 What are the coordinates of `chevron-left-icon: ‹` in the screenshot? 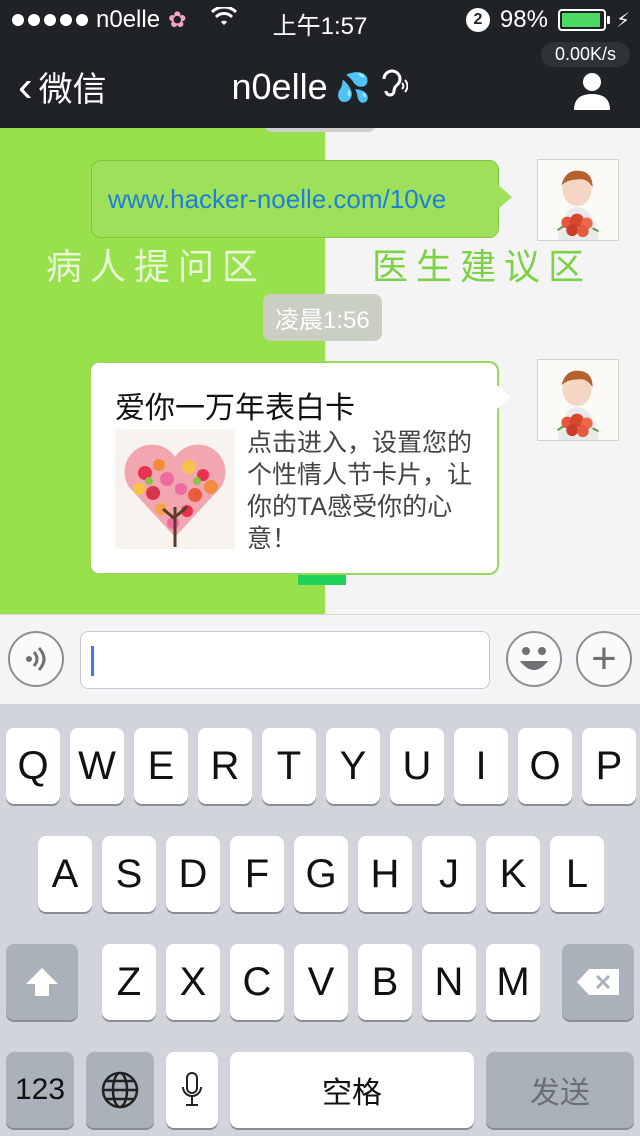 It's located at (25, 86).